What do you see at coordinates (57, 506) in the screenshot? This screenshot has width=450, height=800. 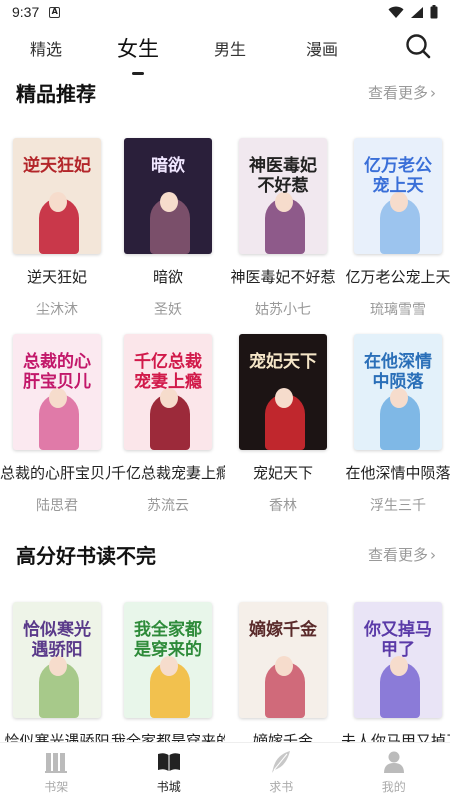 I see `book-author: 陆思君` at bounding box center [57, 506].